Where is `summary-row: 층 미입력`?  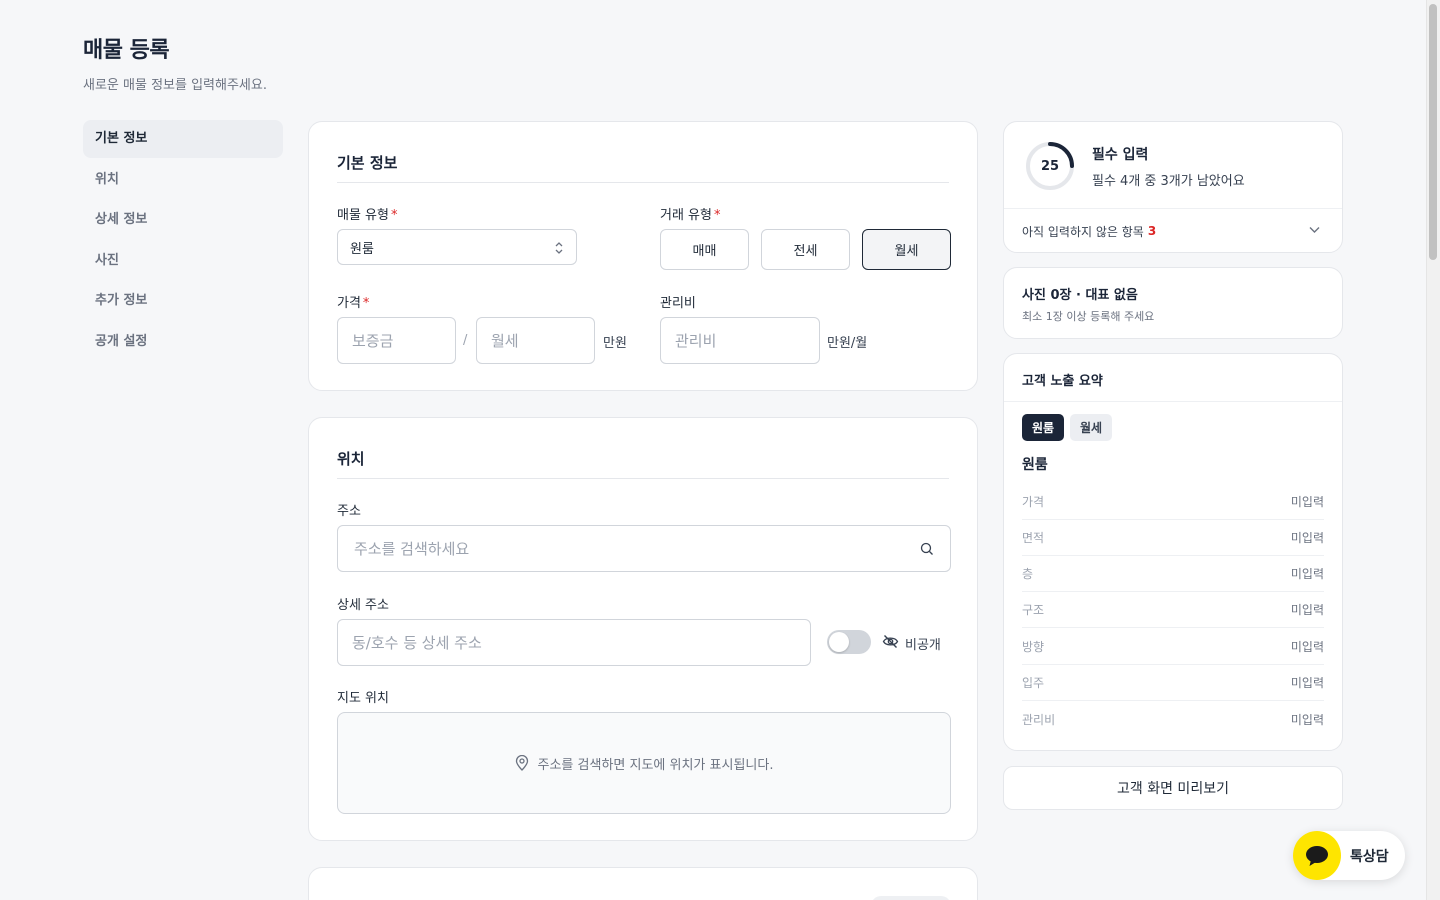 summary-row: 층 미입력 is located at coordinates (1173, 574).